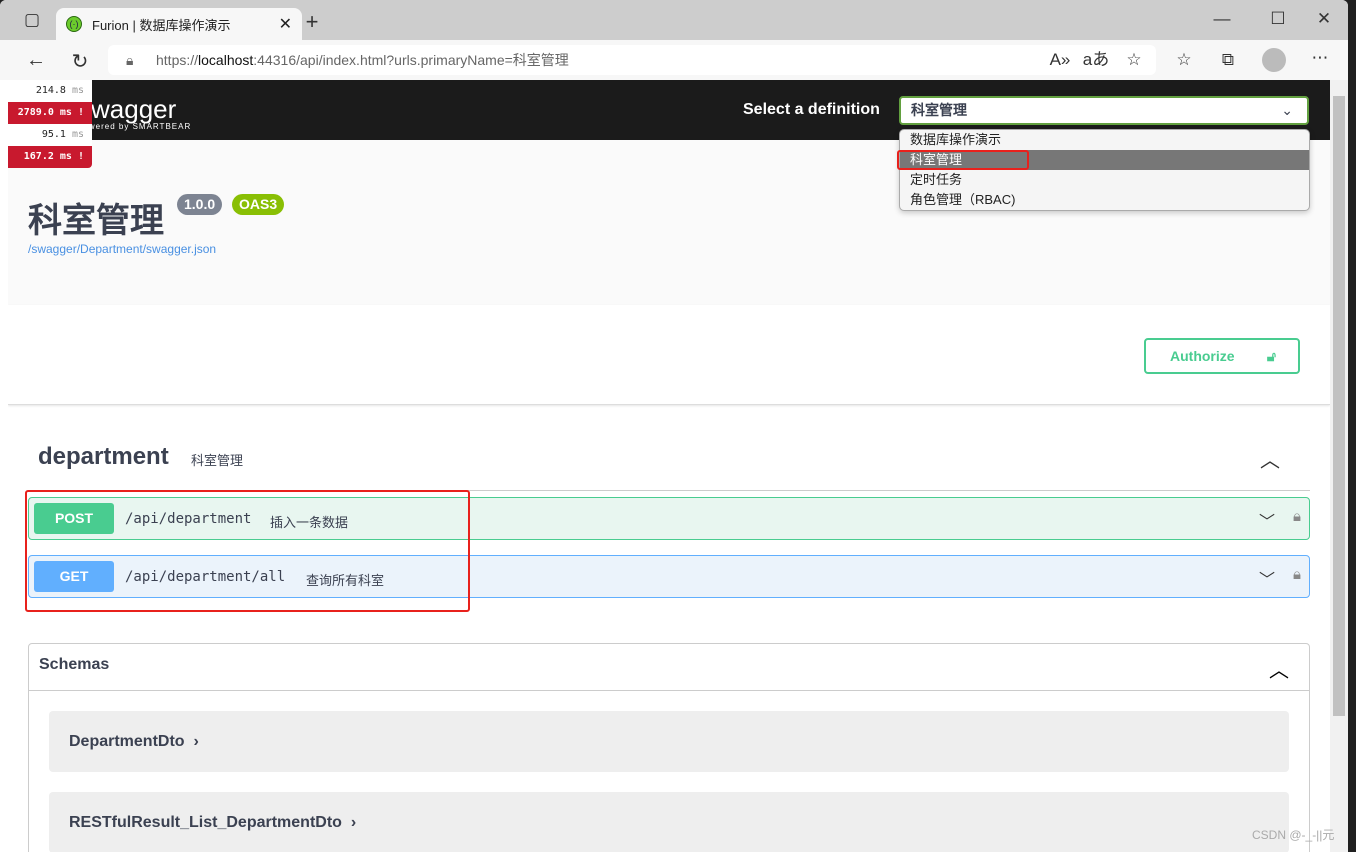 This screenshot has height=852, width=1356. Describe the element at coordinates (939, 110) in the screenshot. I see `selected-definition: 科室管理` at that location.